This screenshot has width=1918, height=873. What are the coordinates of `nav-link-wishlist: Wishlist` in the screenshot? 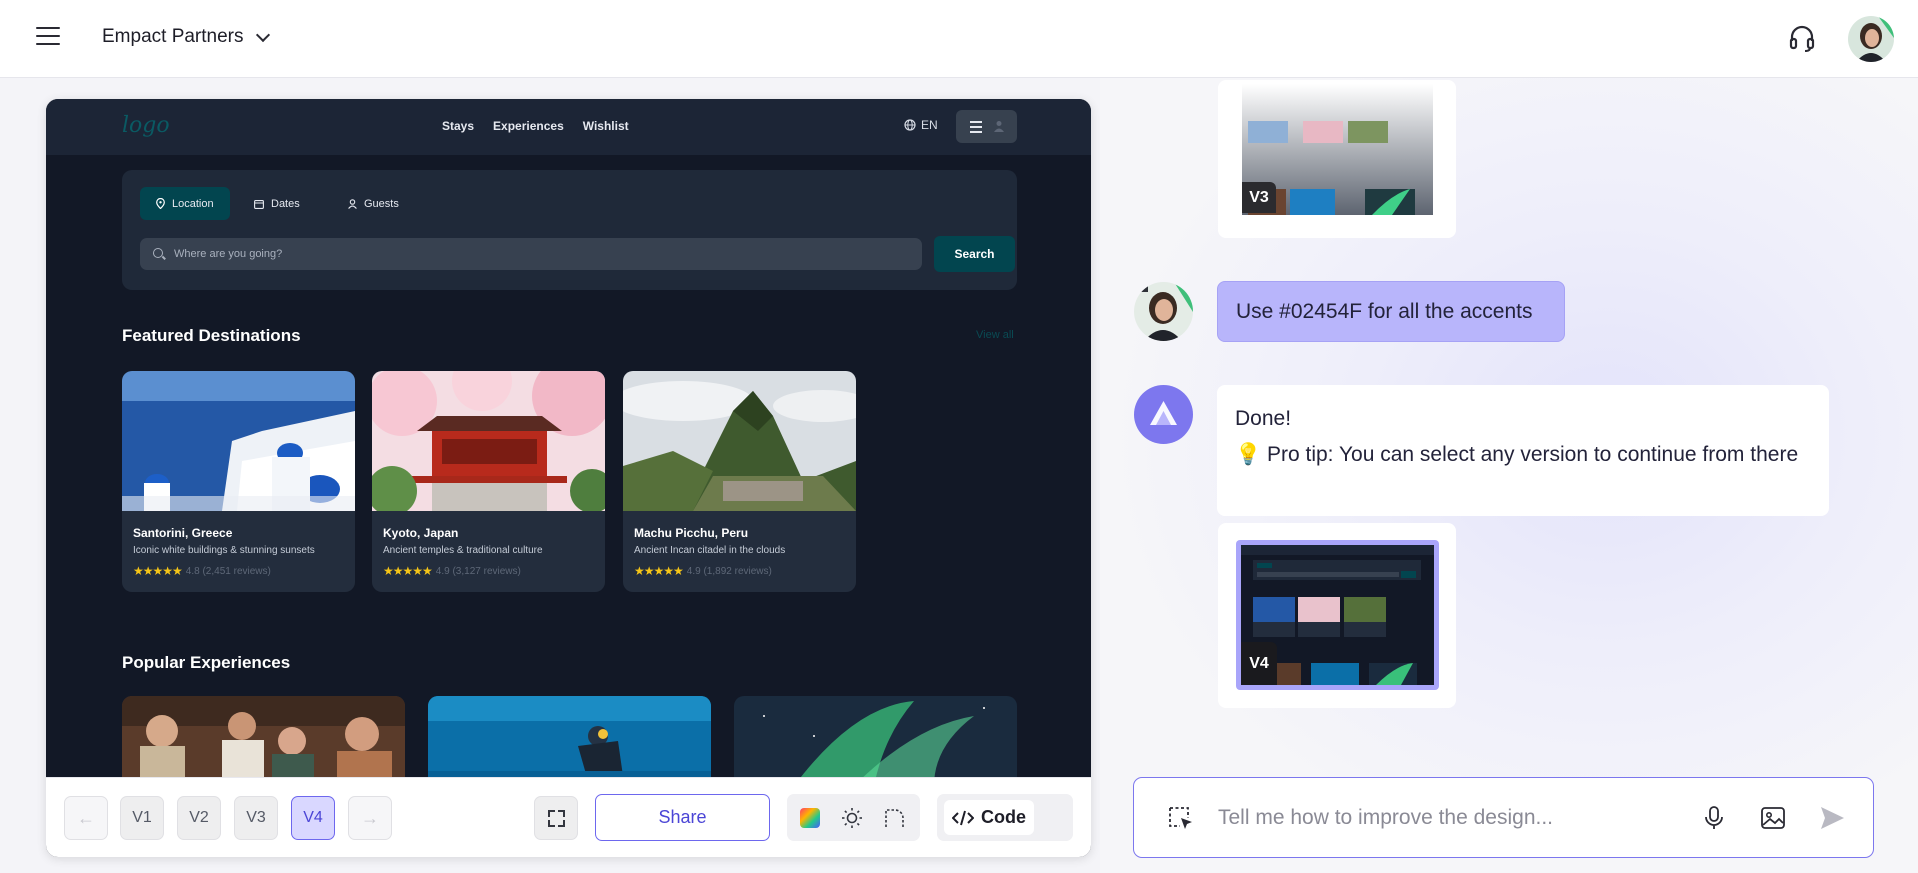 It's located at (606, 126).